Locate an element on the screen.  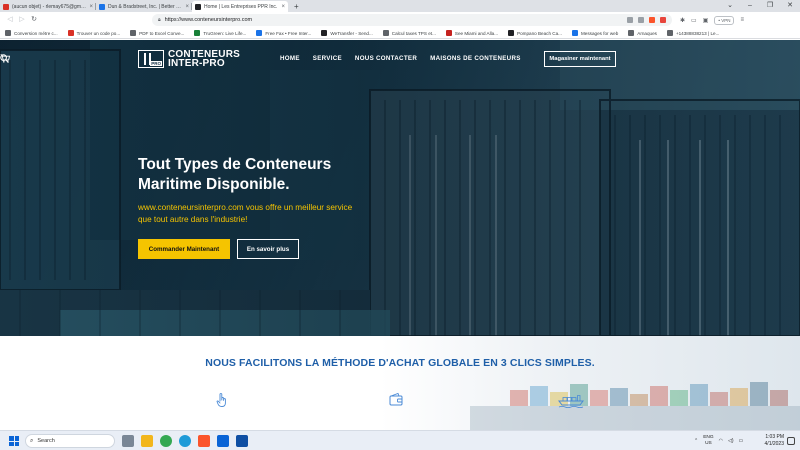
sidebar-icon: ▭ is located at coordinates (694, 20).